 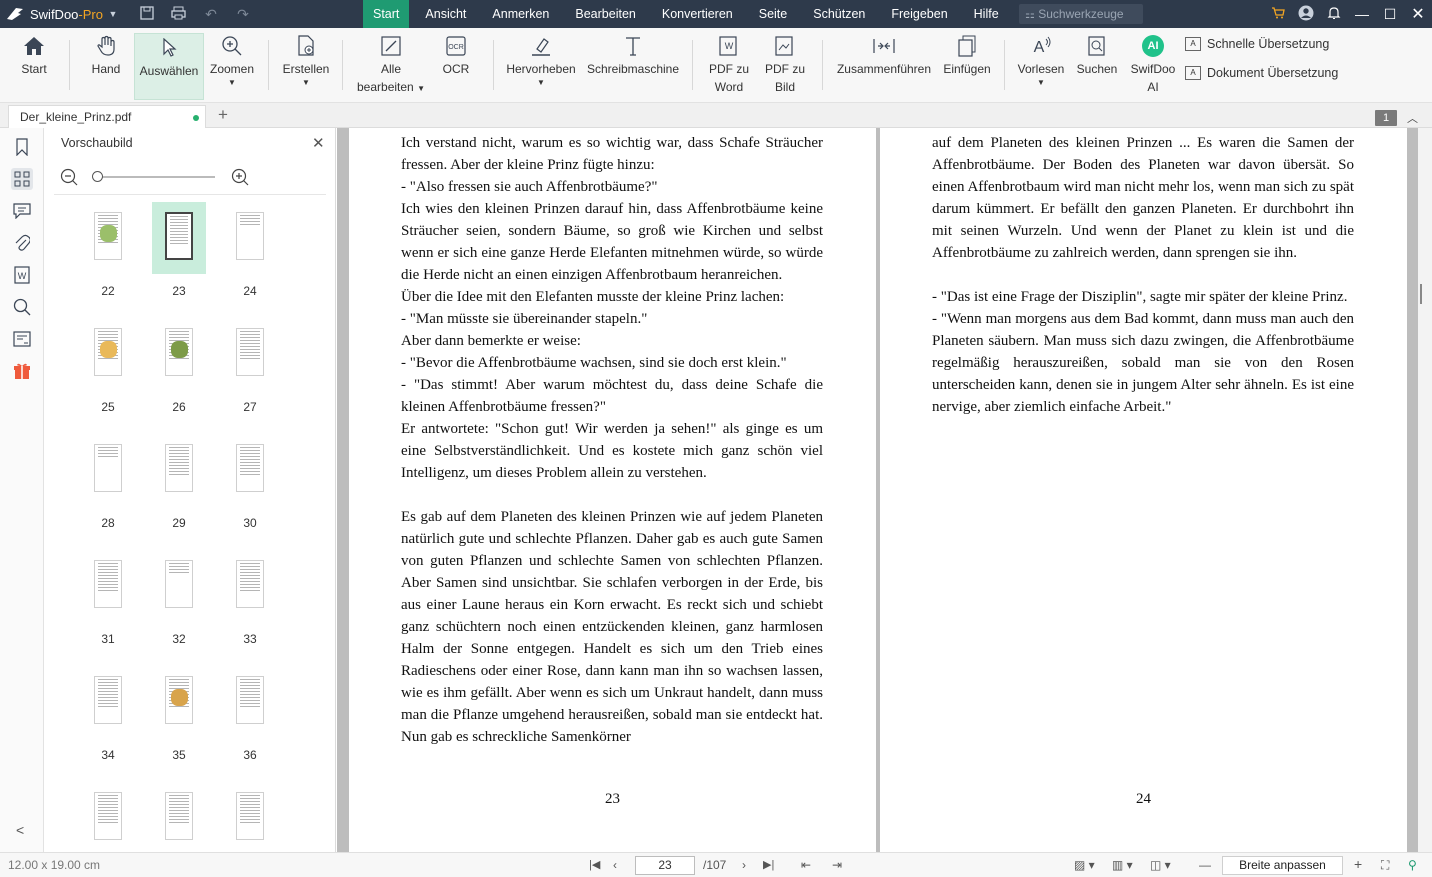 What do you see at coordinates (106, 55) in the screenshot?
I see `hand-tool-button: Hand` at bounding box center [106, 55].